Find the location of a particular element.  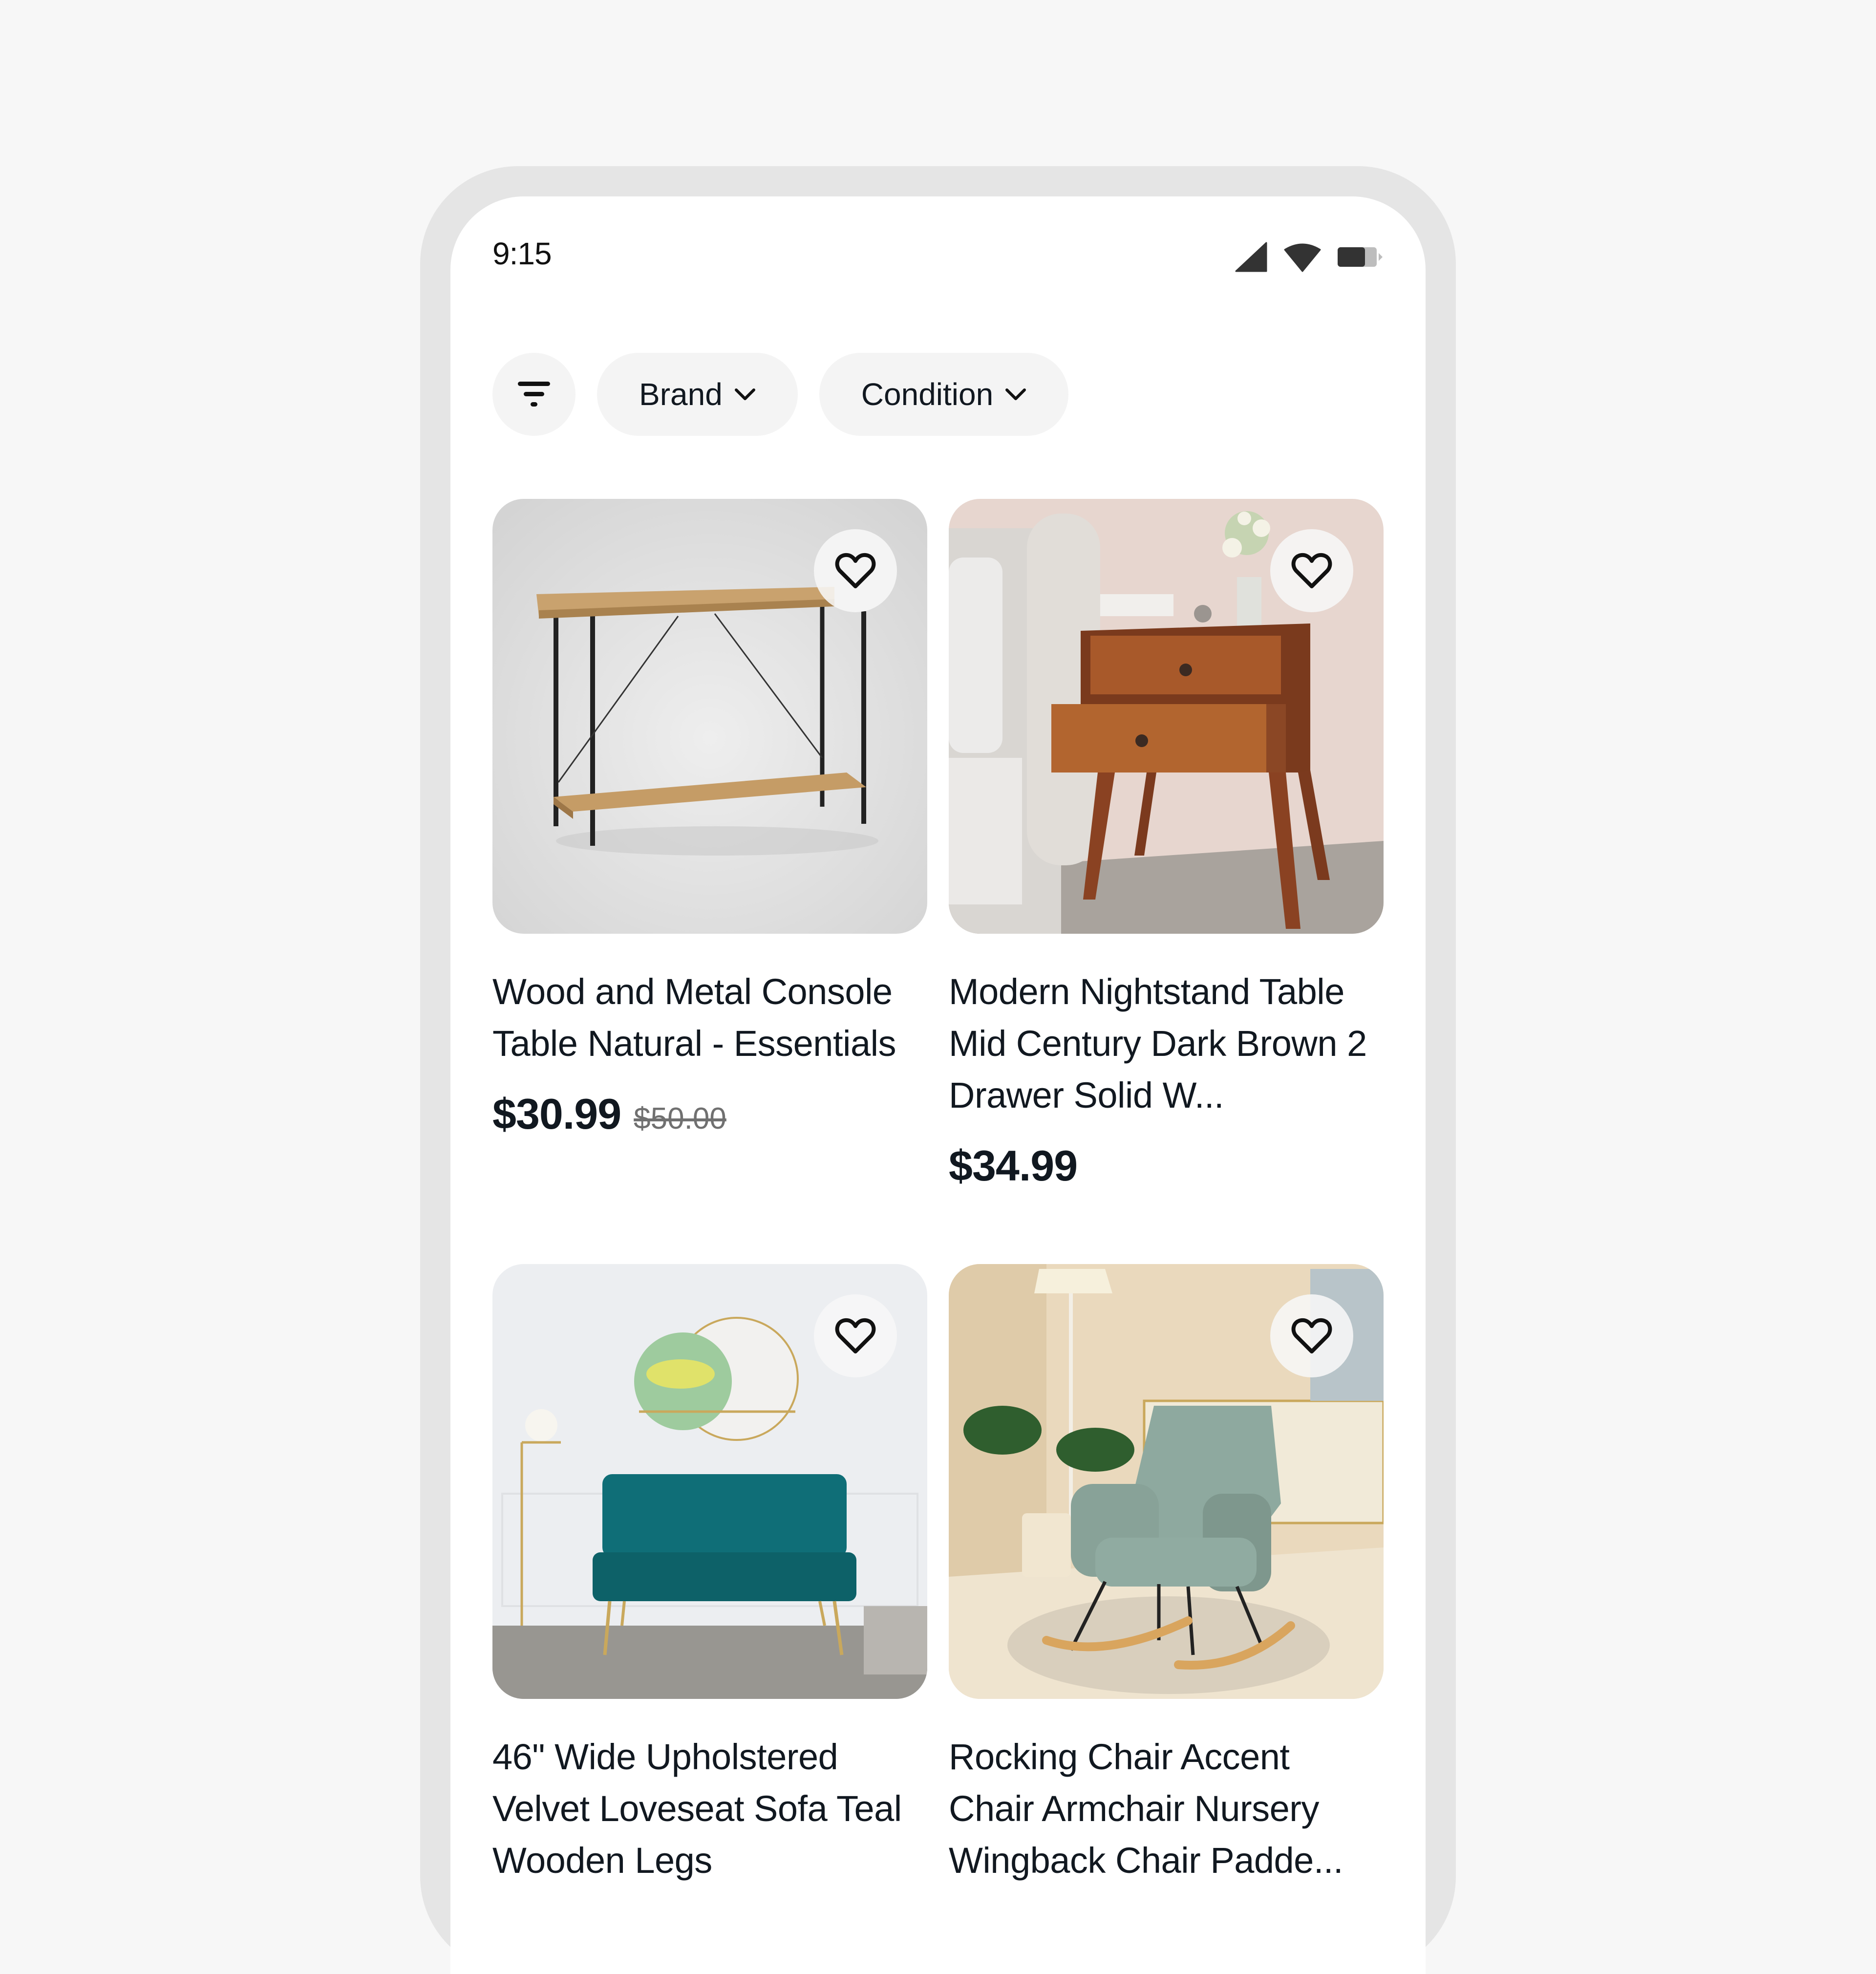

brand-chip-label: Brand is located at coordinates (681, 394).